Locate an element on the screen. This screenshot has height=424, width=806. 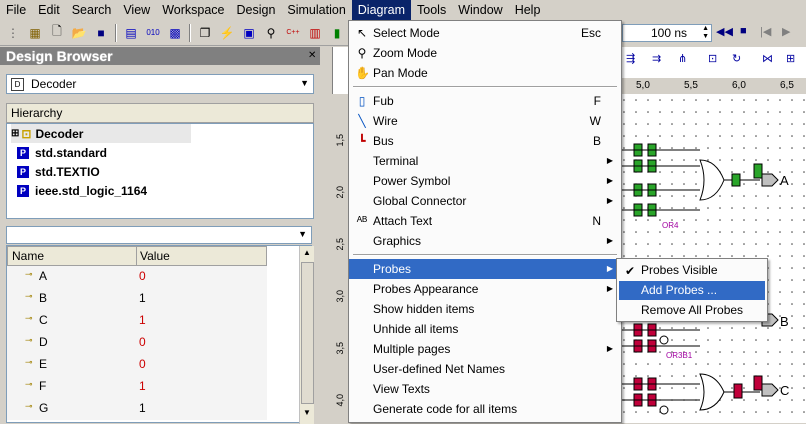
time-field: 100 ns ▲ ▼ is located at coordinates (667, 33).